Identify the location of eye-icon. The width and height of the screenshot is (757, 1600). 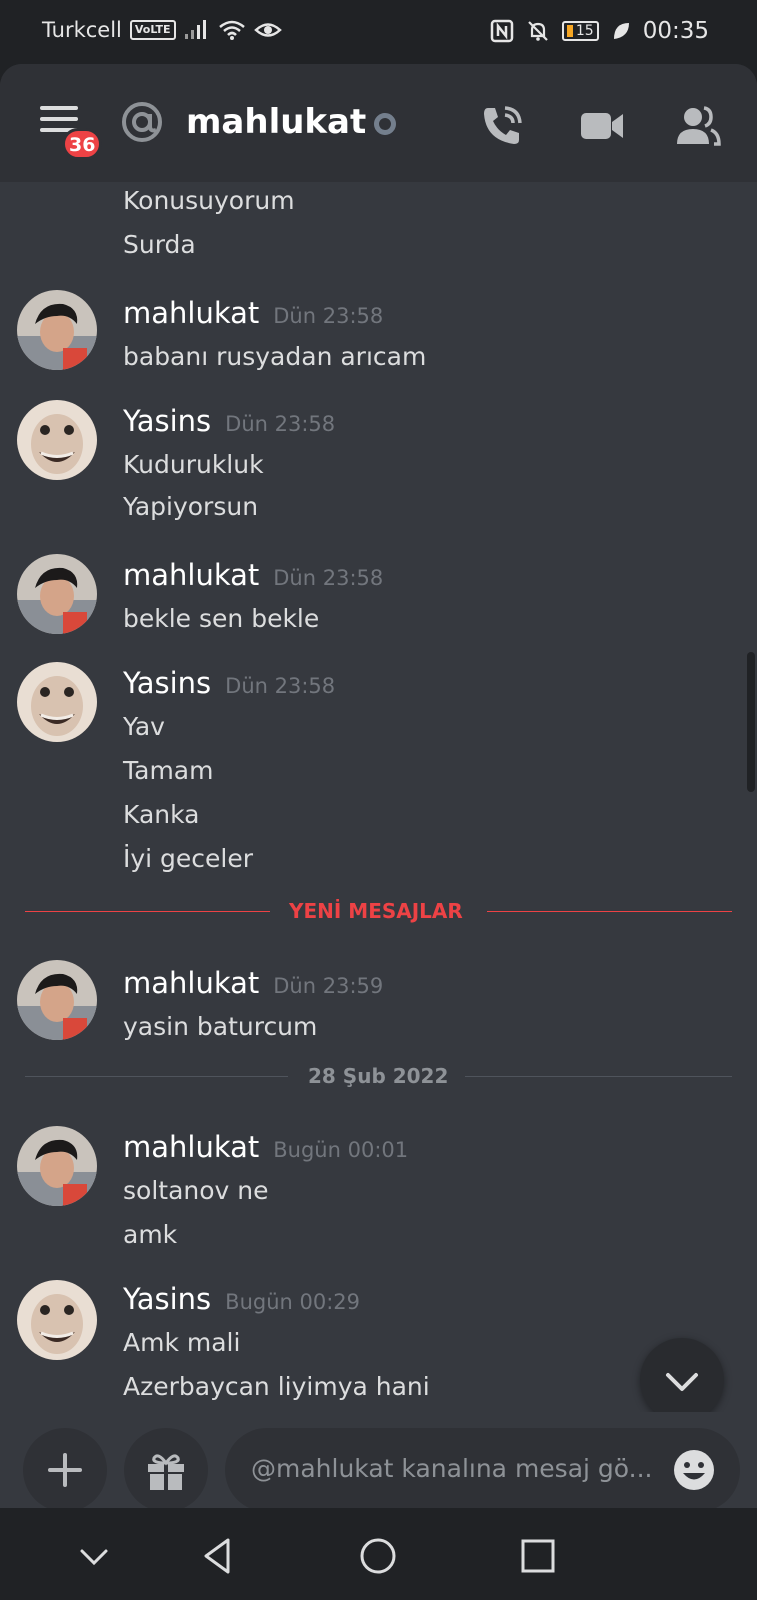
(267, 30).